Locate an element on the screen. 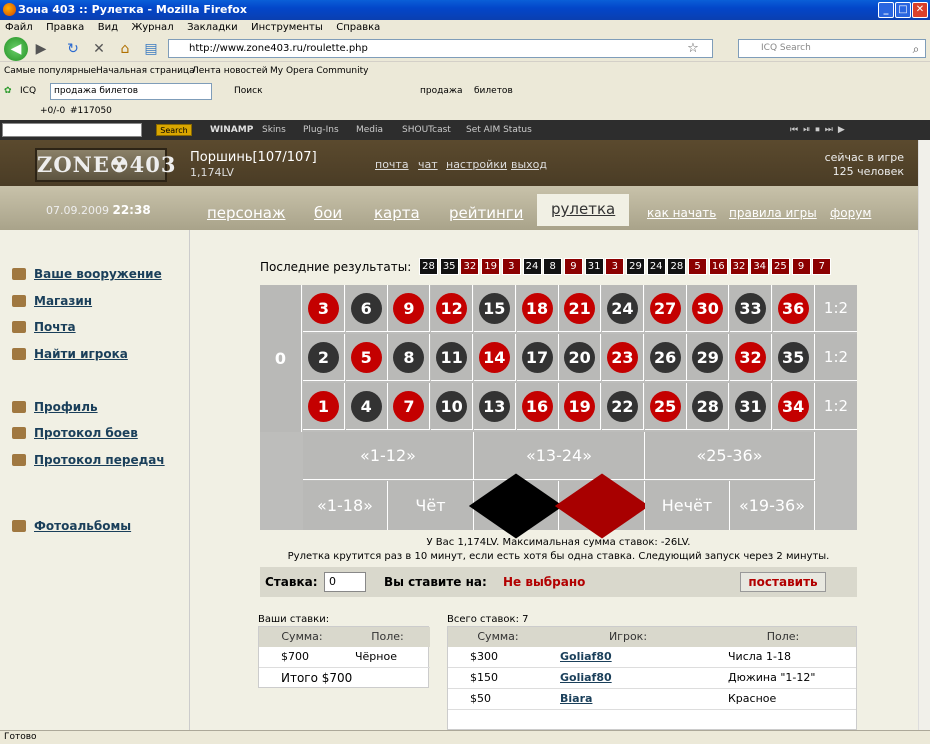 This screenshot has width=930, height=744. bet-number-cell: 19 is located at coordinates (580, 406).